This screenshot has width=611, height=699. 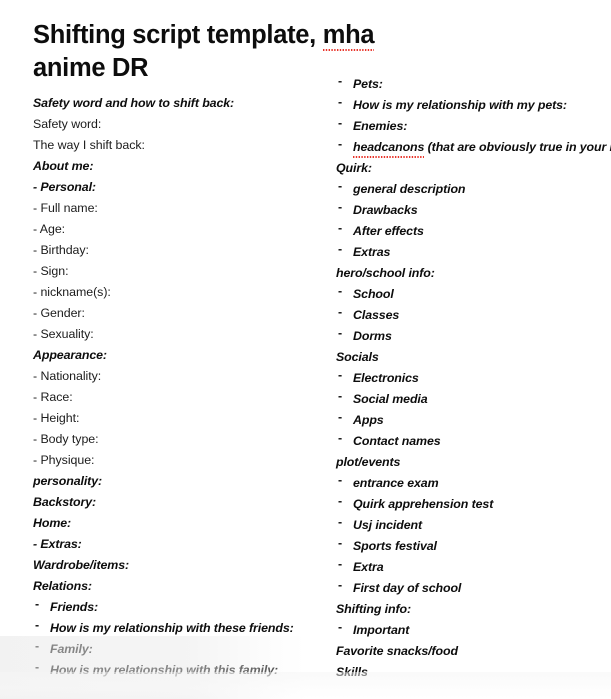 I want to click on list-item: Shifting info:, so click(x=472, y=609).